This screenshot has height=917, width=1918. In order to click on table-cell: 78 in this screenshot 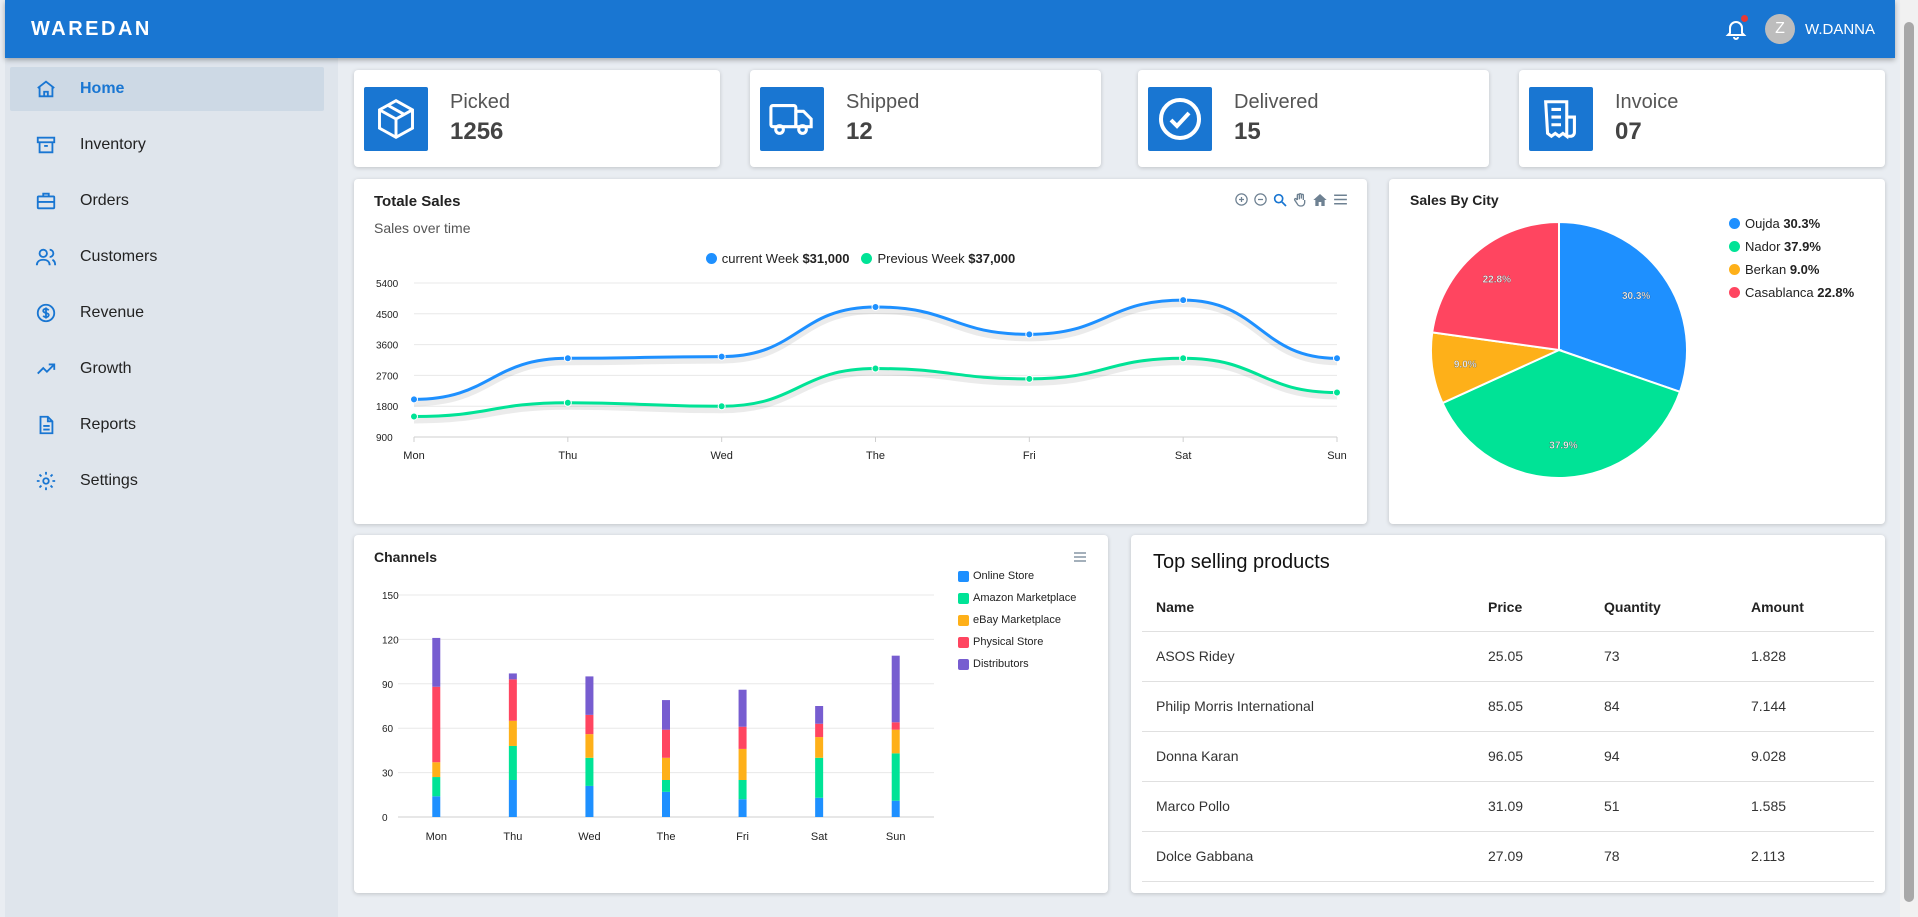, I will do `click(1663, 856)`.